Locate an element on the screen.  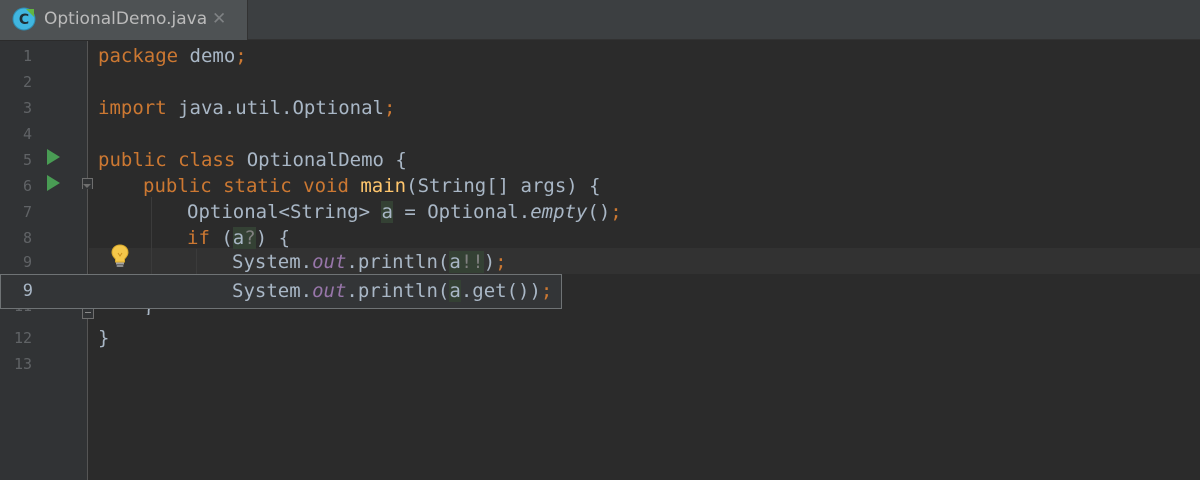
line-number: 8 is located at coordinates (27, 238).